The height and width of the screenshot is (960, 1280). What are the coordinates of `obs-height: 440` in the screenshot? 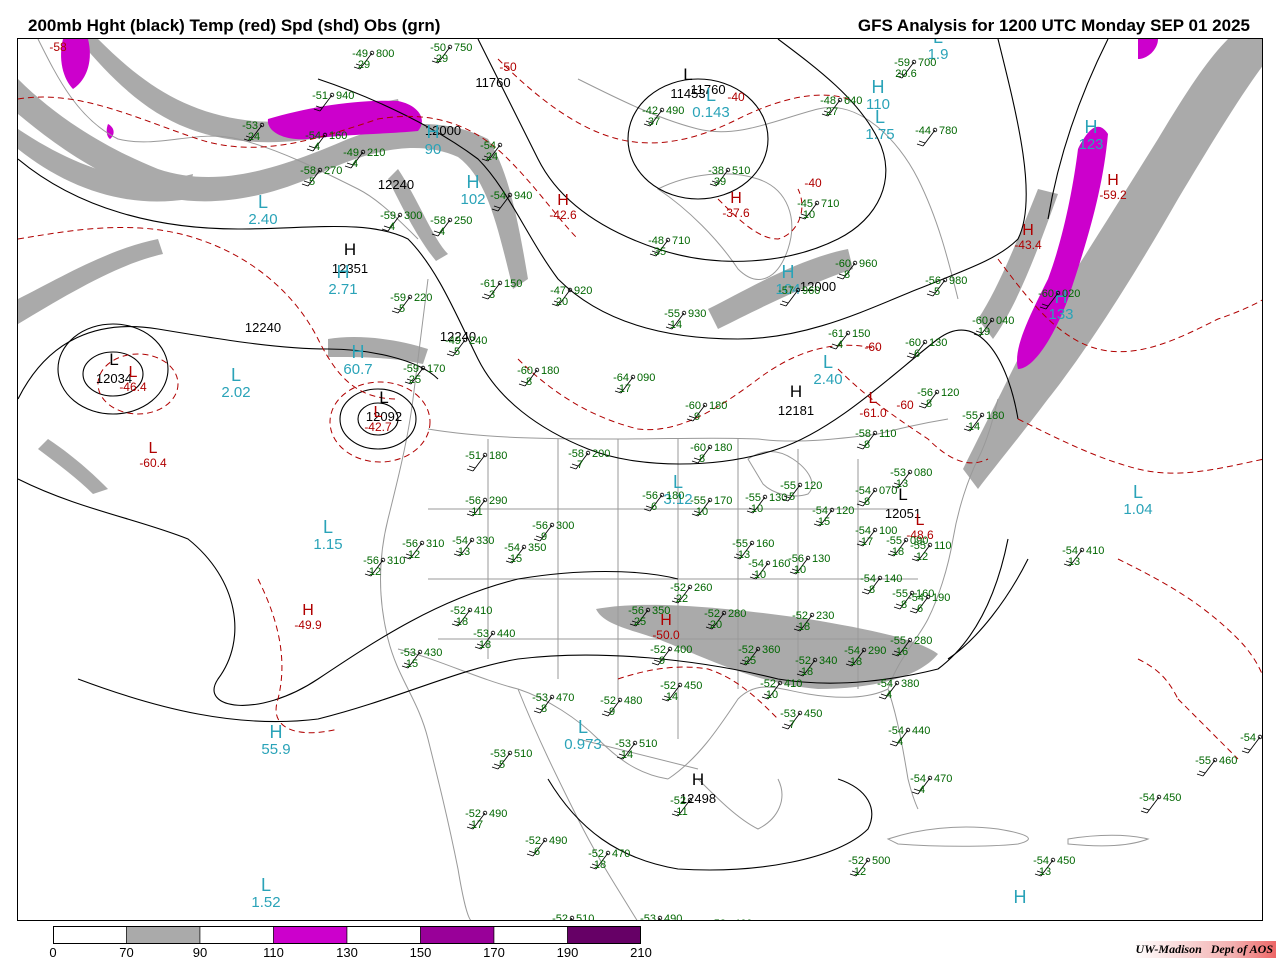 It's located at (506, 634).